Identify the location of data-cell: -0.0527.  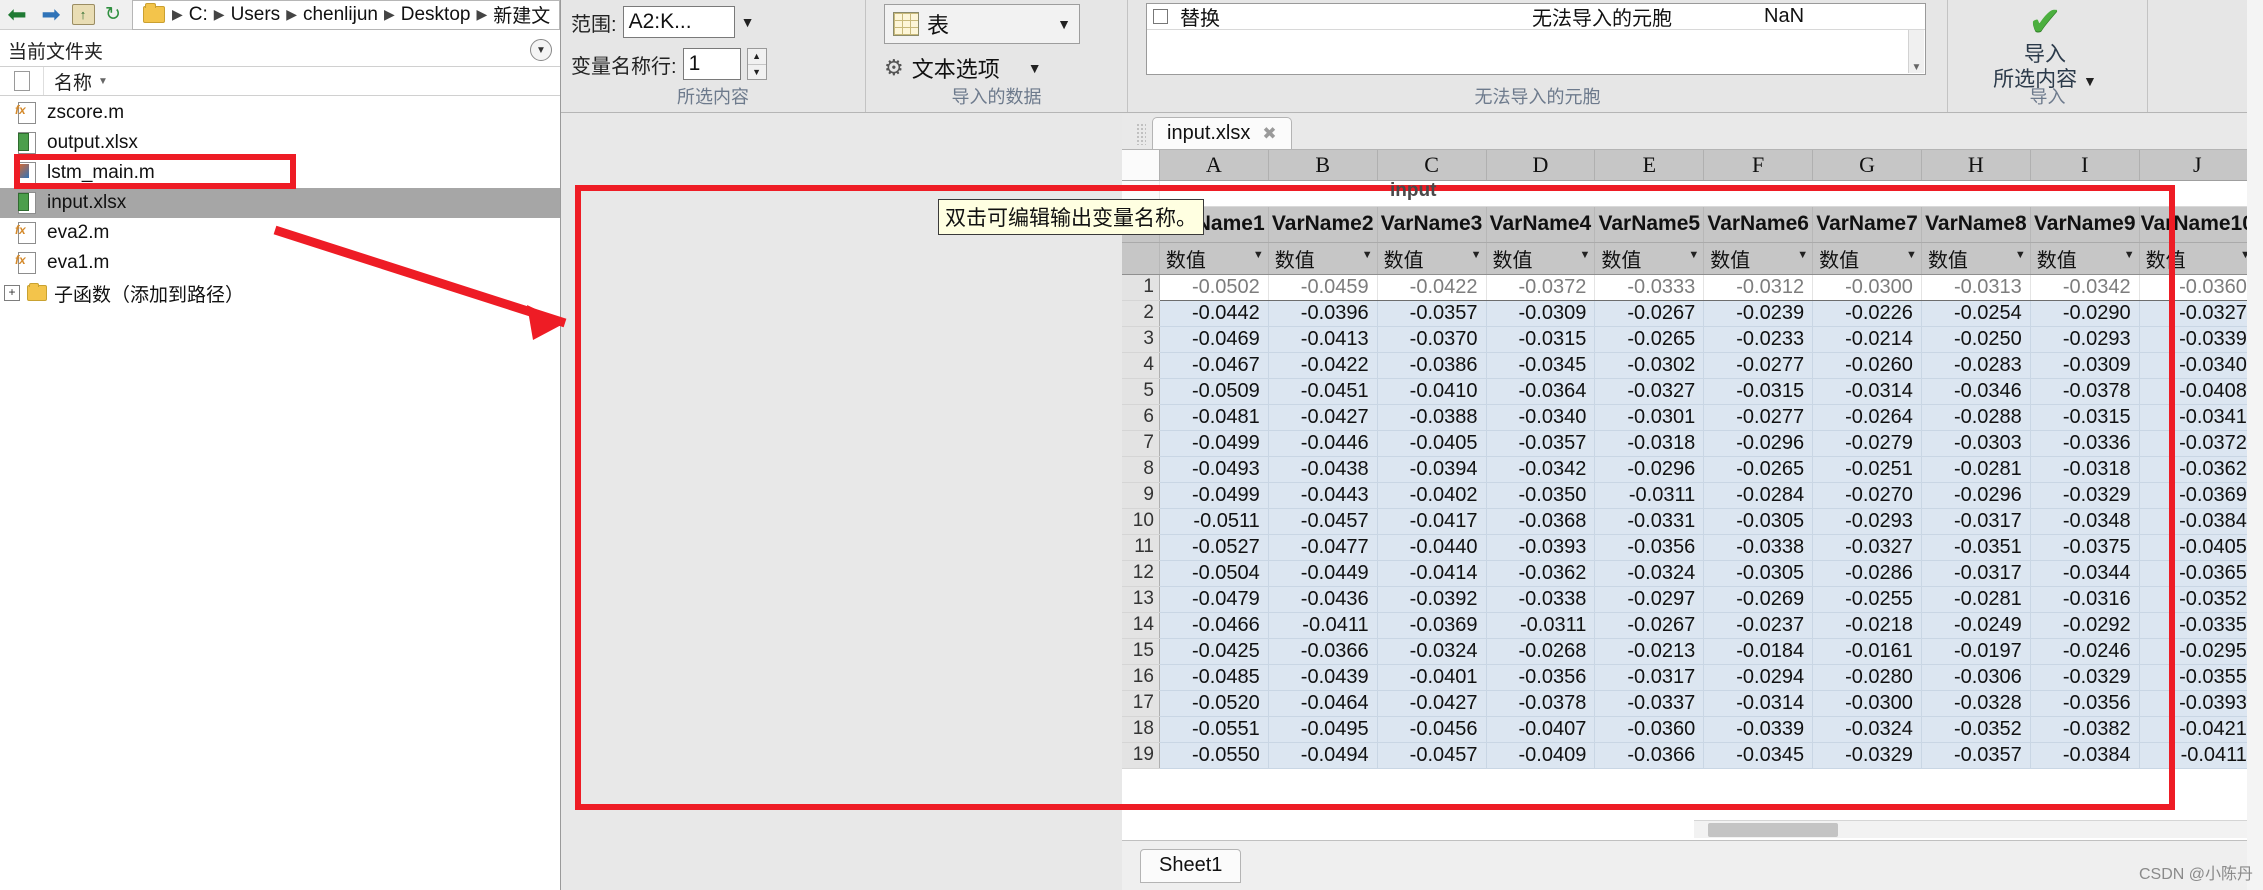
(1214, 547).